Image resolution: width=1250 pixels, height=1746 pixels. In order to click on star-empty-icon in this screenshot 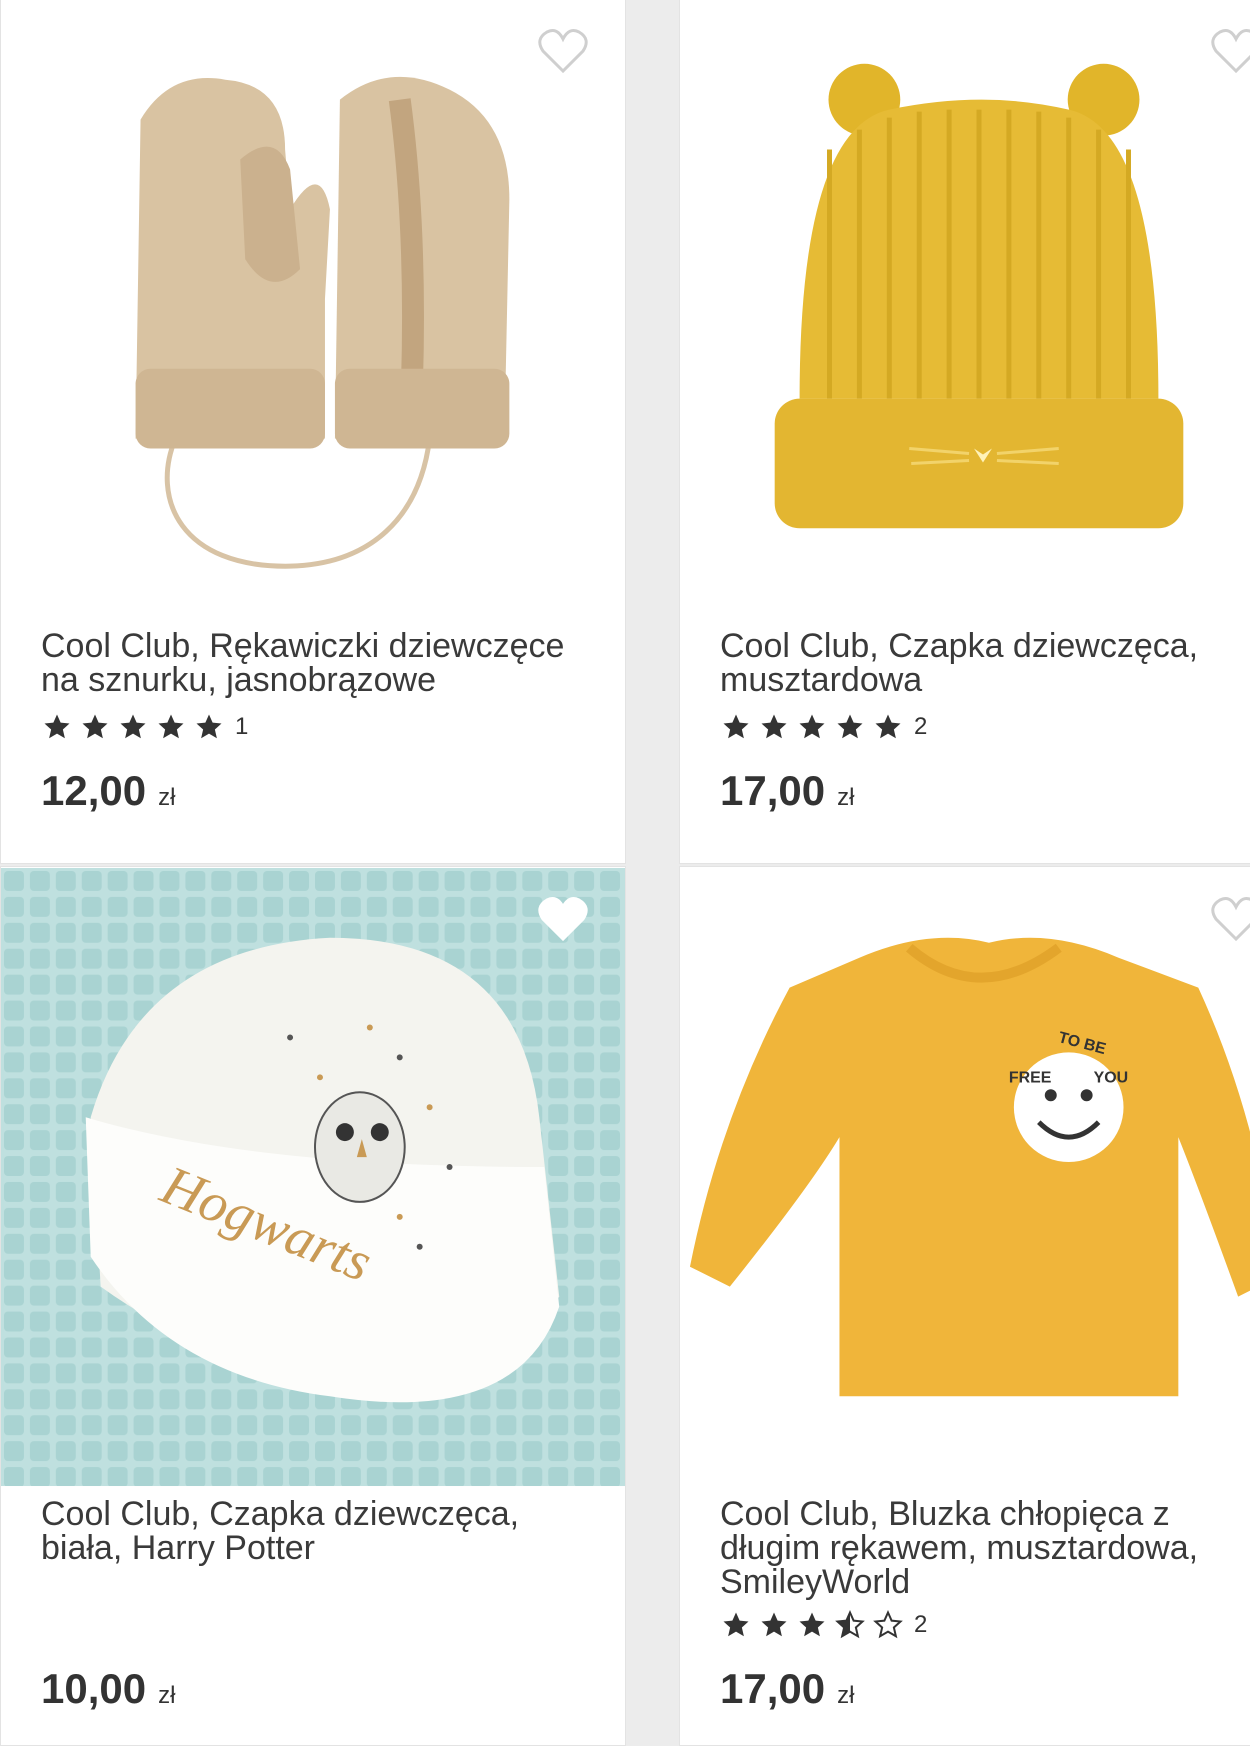, I will do `click(888, 1625)`.